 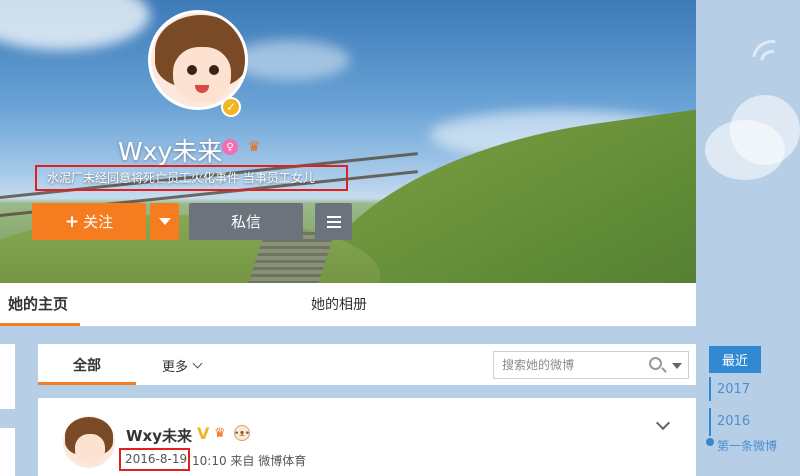 I want to click on search-input, so click(x=572, y=365).